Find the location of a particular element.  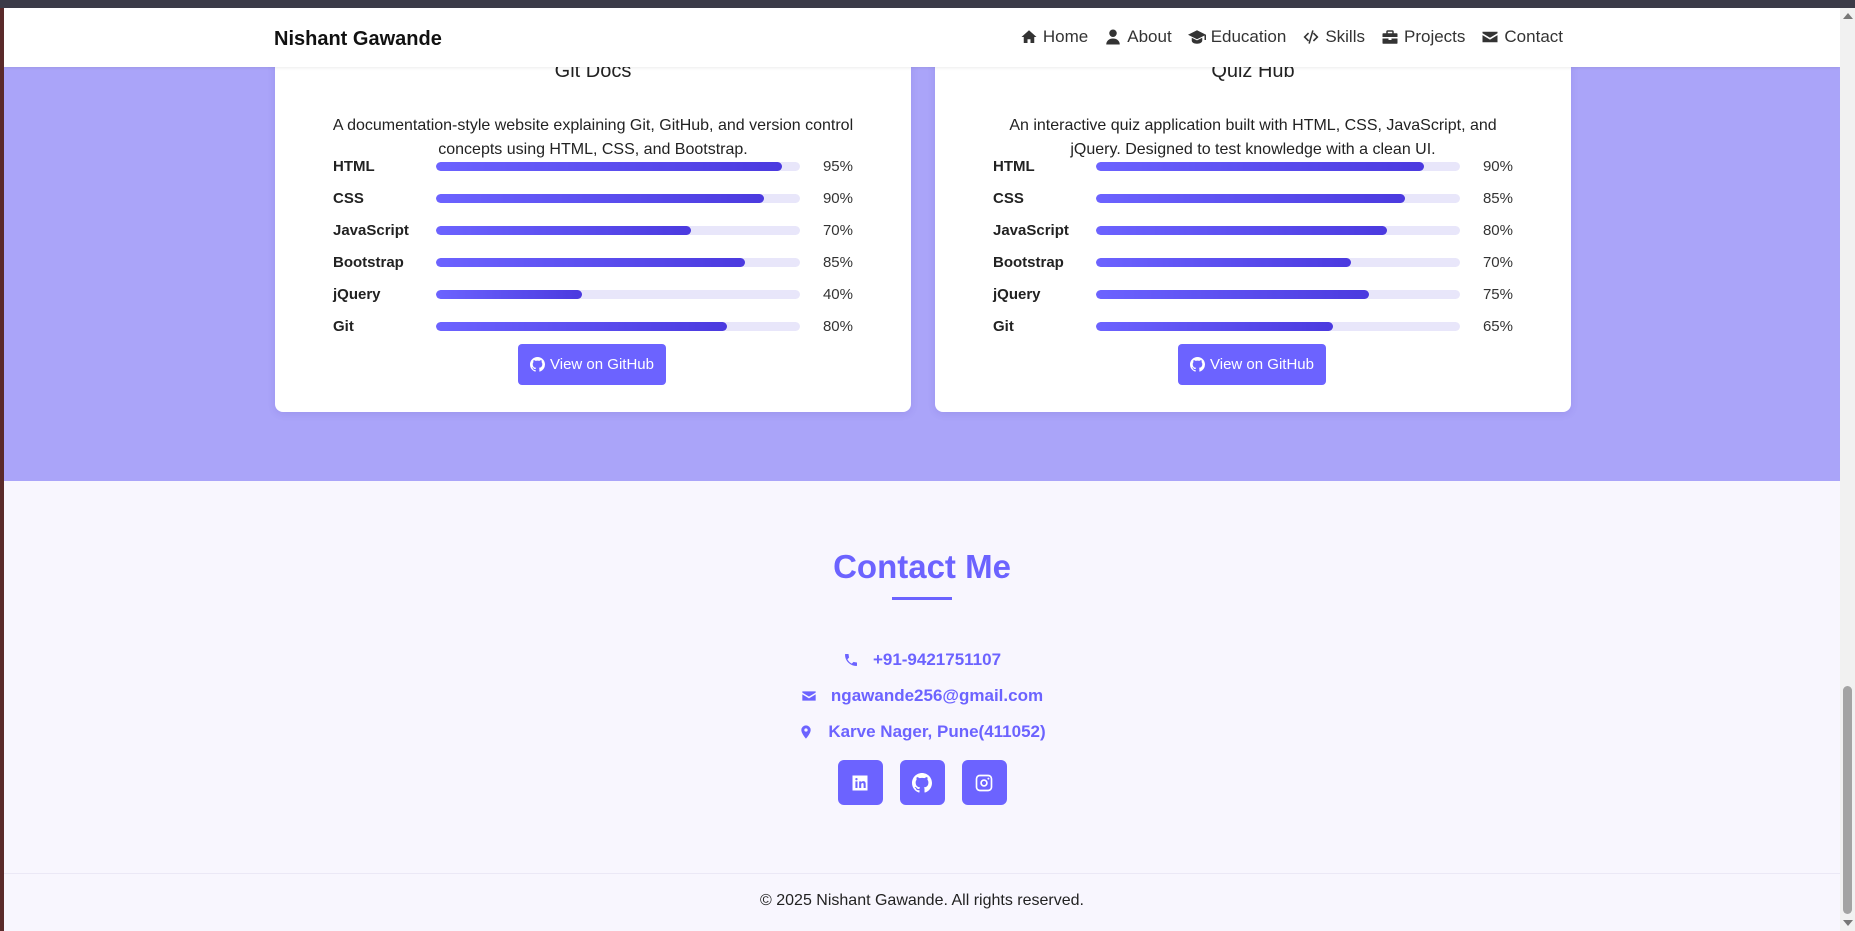

skill-percent: 75% is located at coordinates (1497, 294).